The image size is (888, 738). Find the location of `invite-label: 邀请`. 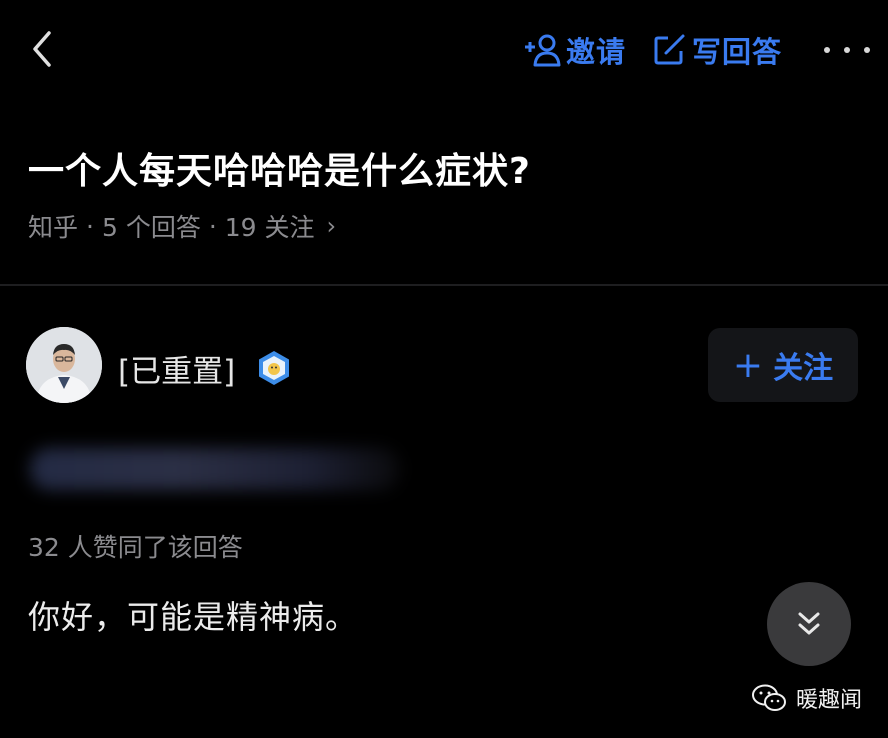

invite-label: 邀请 is located at coordinates (596, 52).